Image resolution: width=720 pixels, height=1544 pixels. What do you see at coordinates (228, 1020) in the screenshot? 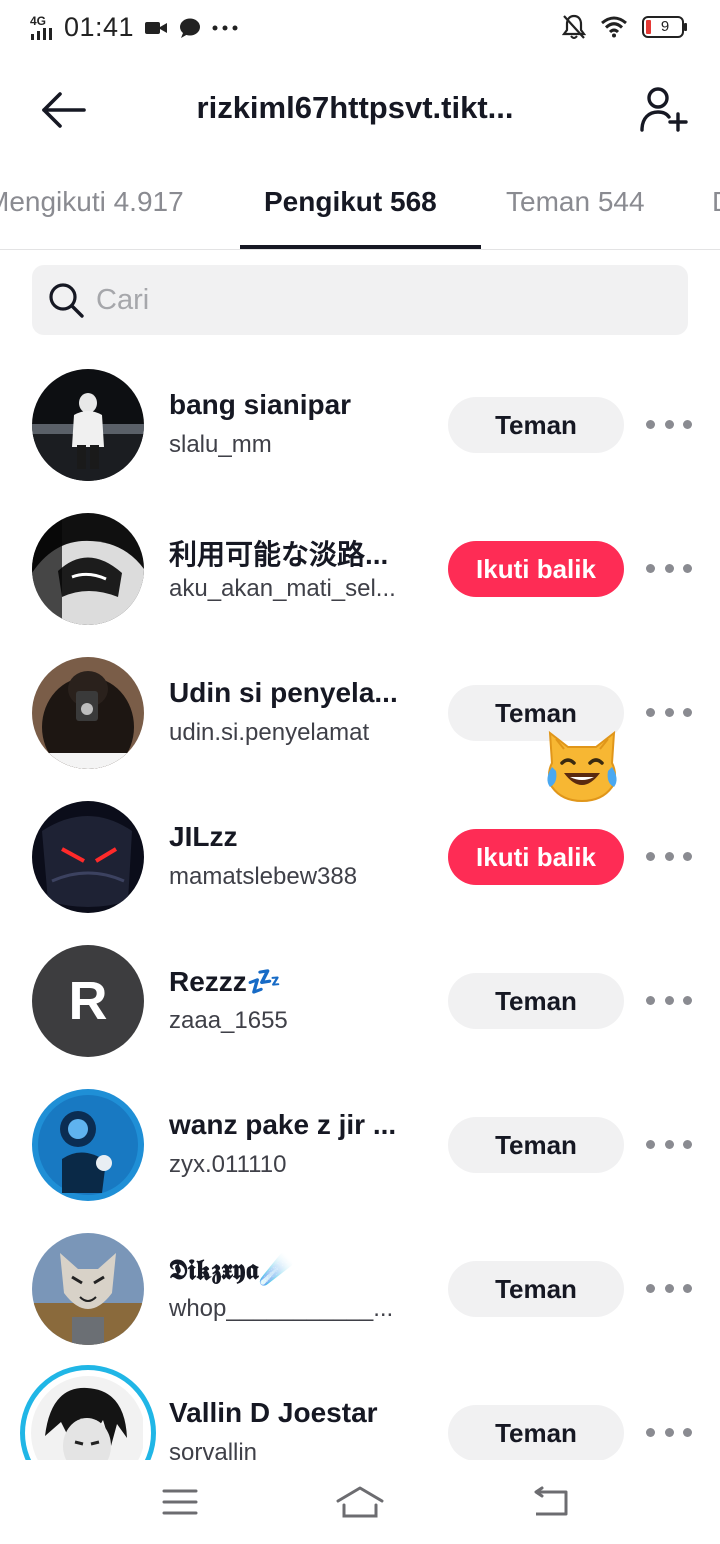
I see `follower-username: zaaa_1655` at bounding box center [228, 1020].